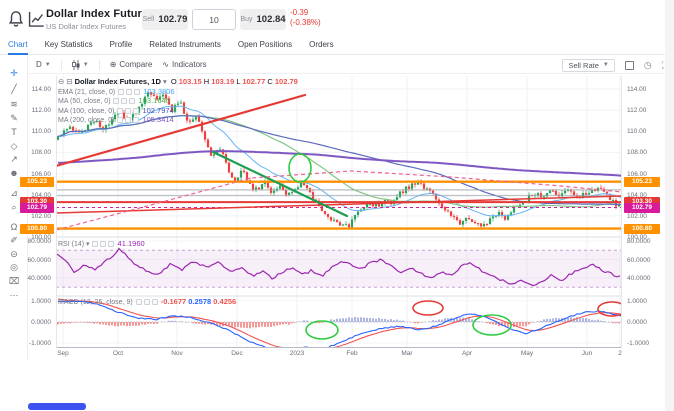  Describe the element at coordinates (116, 91) in the screenshot. I see `indicator-legend-row: EMA (21, close, 0) 103.3806` at that location.